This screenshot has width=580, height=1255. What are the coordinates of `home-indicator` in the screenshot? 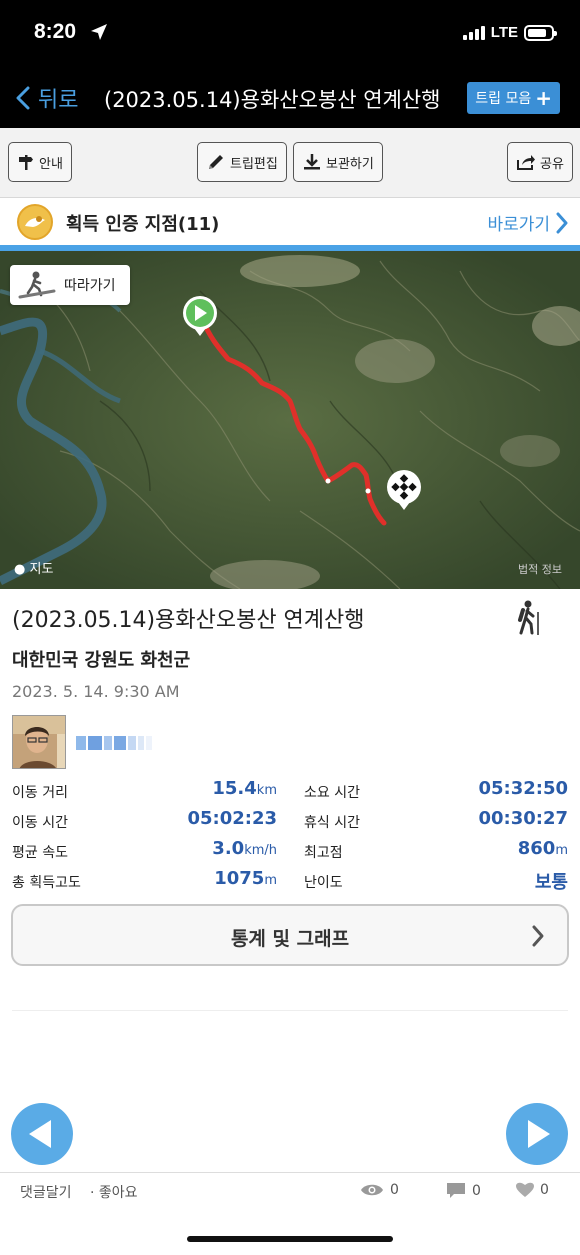 It's located at (290, 1239).